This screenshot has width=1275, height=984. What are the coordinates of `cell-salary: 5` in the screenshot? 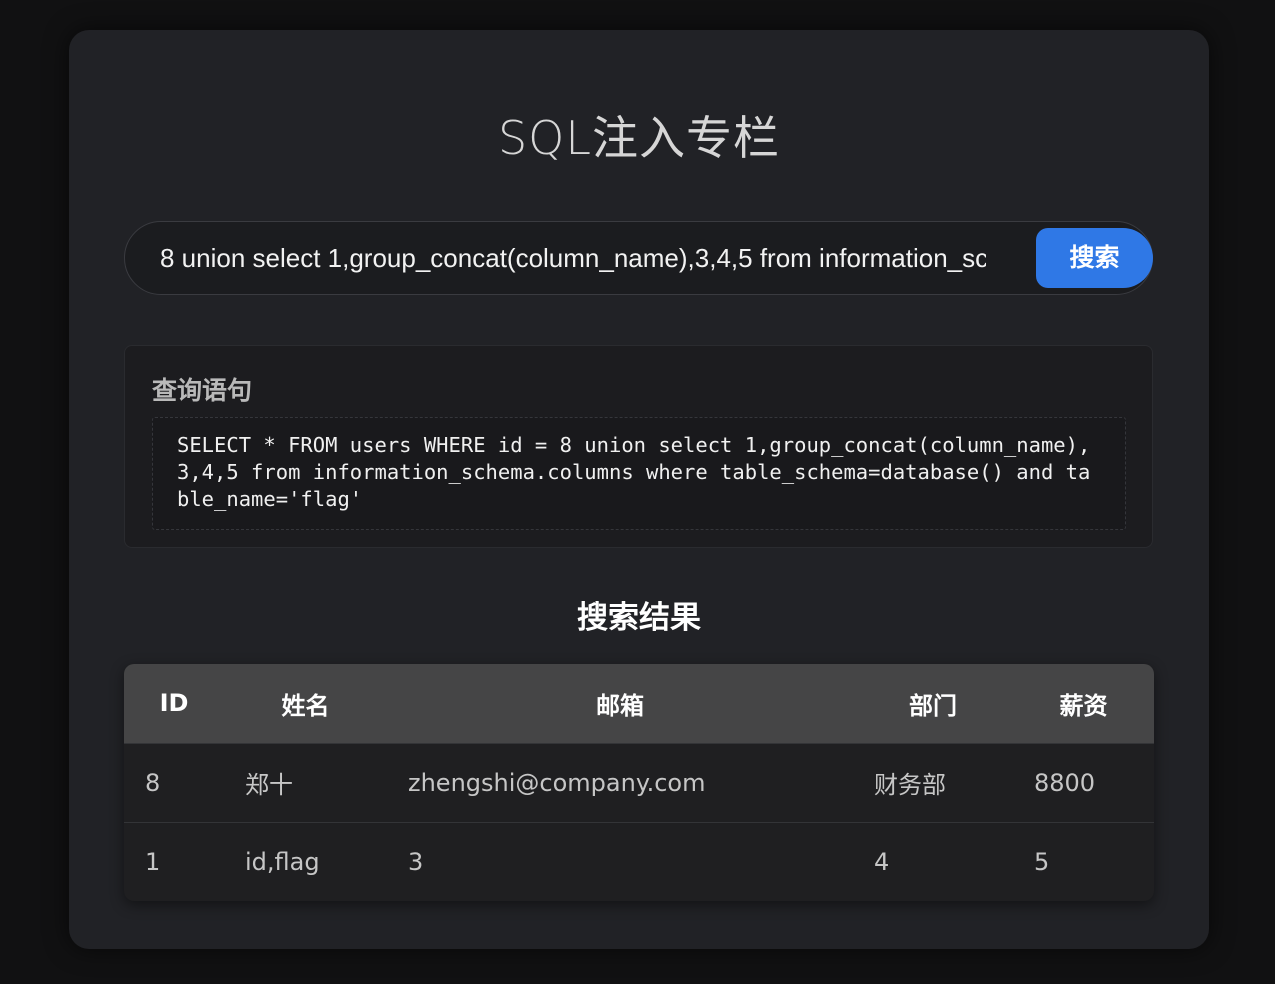 It's located at (1042, 861).